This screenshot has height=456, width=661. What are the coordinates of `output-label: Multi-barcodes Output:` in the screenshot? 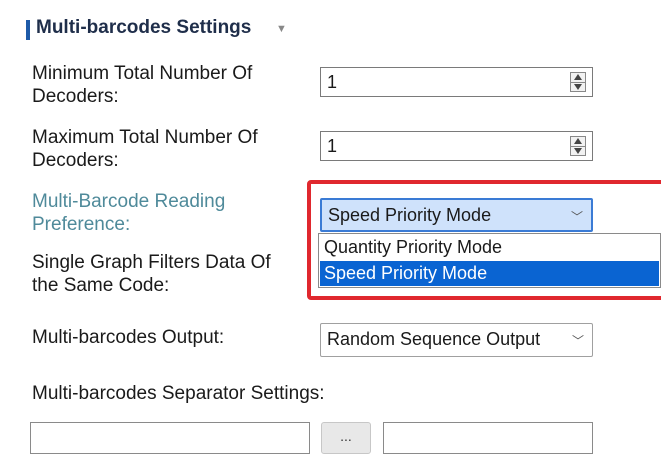 It's located at (128, 337).